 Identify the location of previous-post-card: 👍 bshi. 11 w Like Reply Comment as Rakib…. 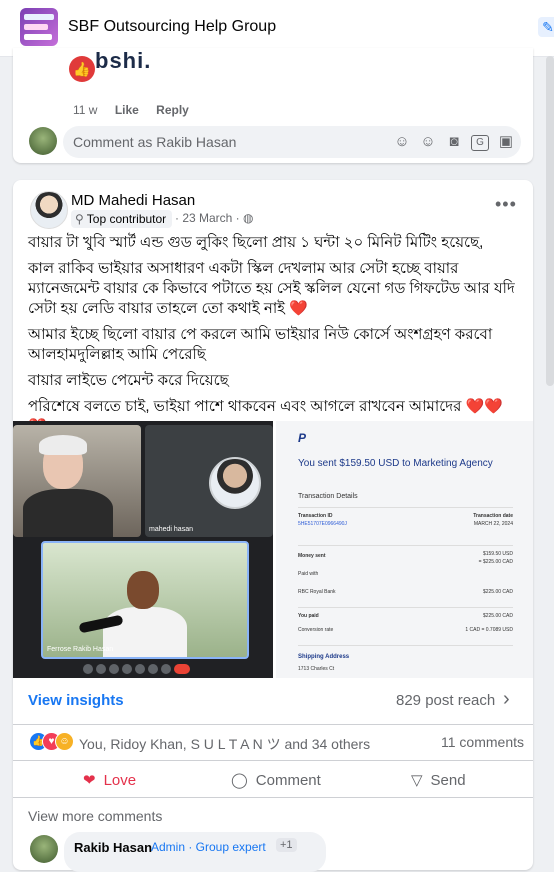
(273, 105).